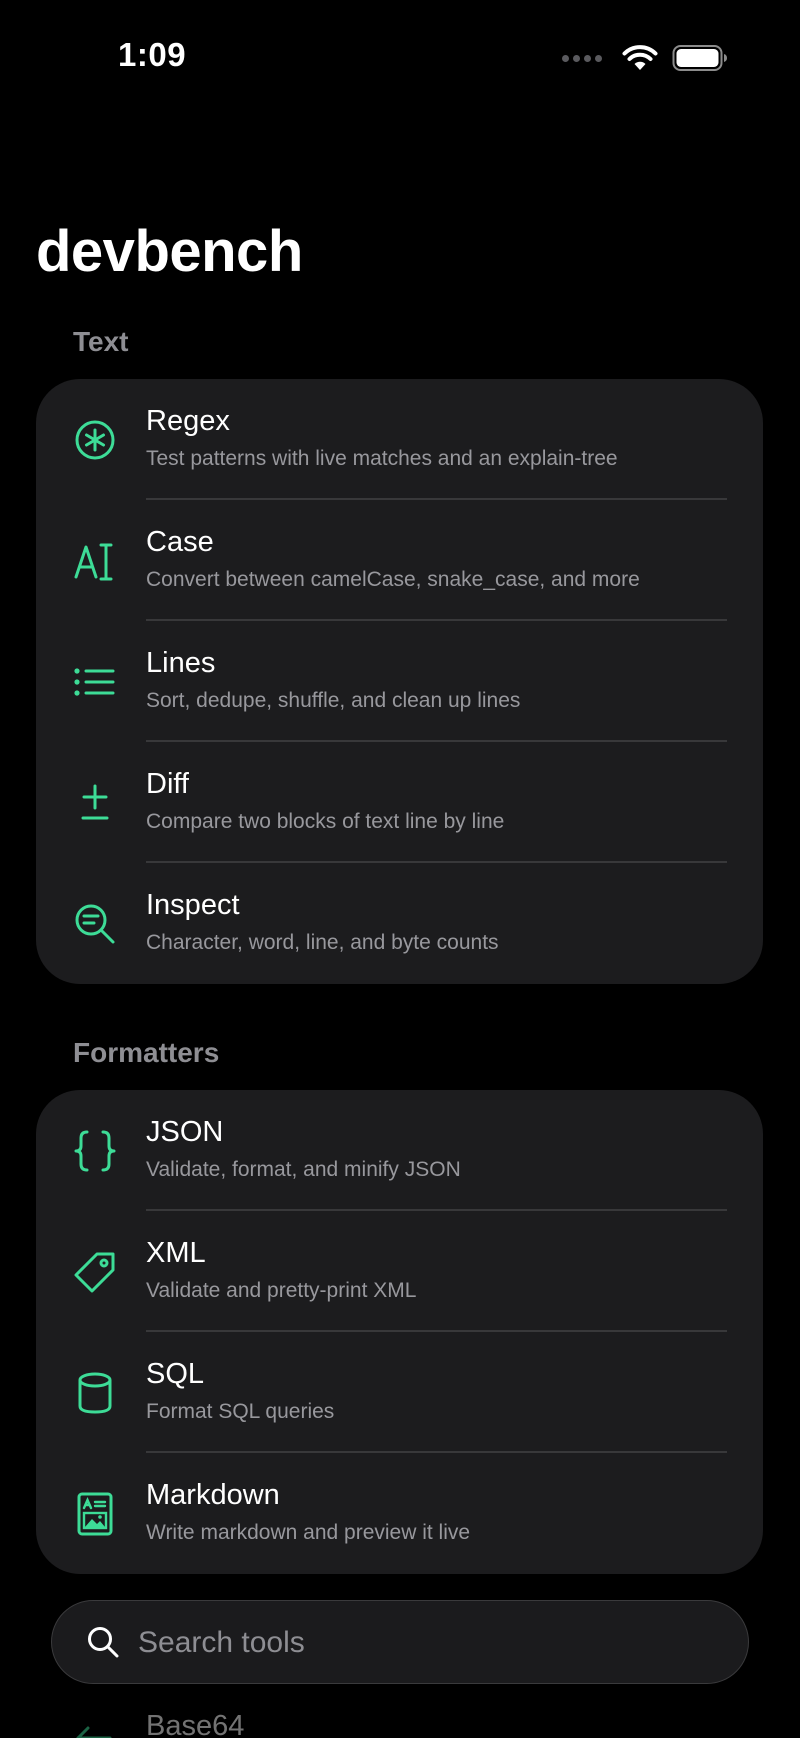 This screenshot has width=800, height=1738. I want to click on search-icon, so click(103, 1642).